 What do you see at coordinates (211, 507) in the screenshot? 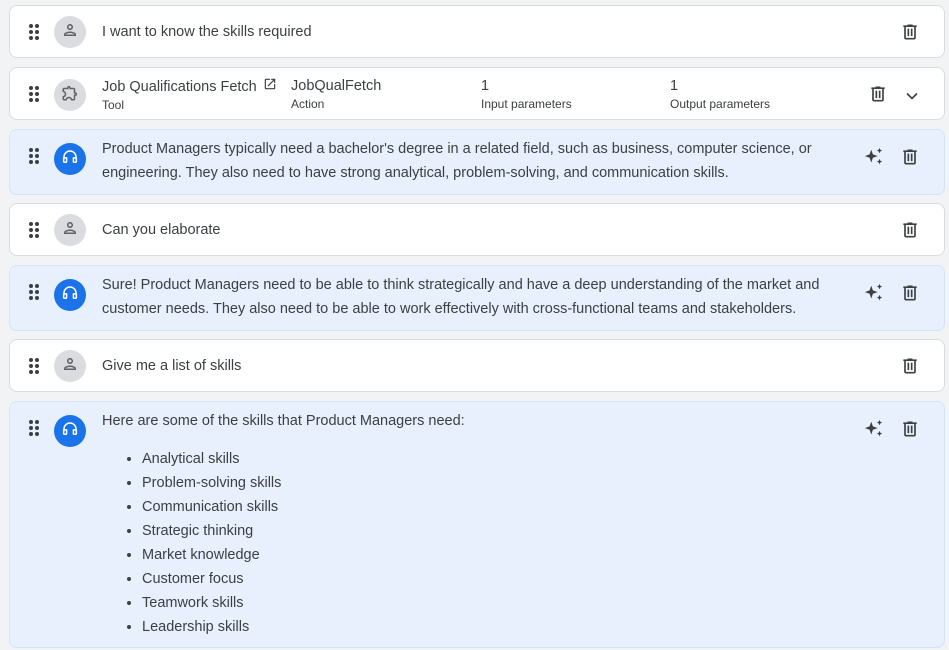
I see `list-item: Communication skills` at bounding box center [211, 507].